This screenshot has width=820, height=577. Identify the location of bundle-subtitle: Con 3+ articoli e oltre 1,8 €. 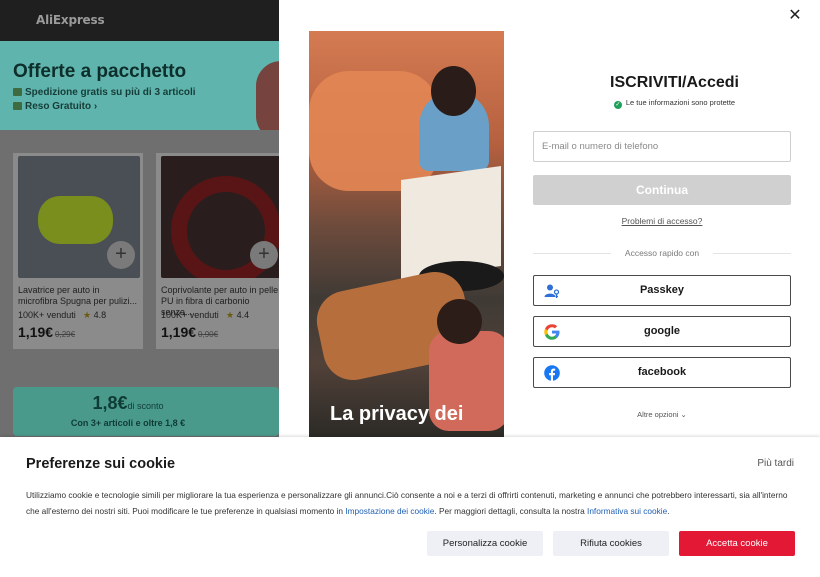
(128, 423).